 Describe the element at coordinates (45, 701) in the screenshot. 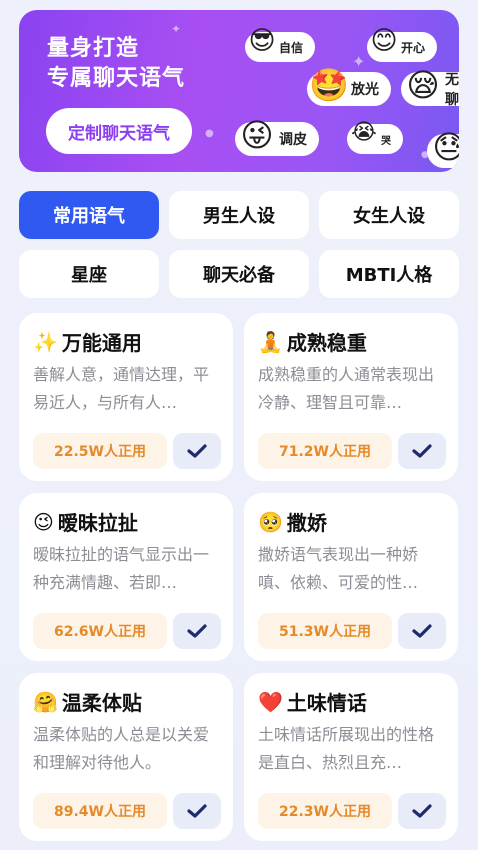

I see `hugging-face-icon: 🤗` at that location.